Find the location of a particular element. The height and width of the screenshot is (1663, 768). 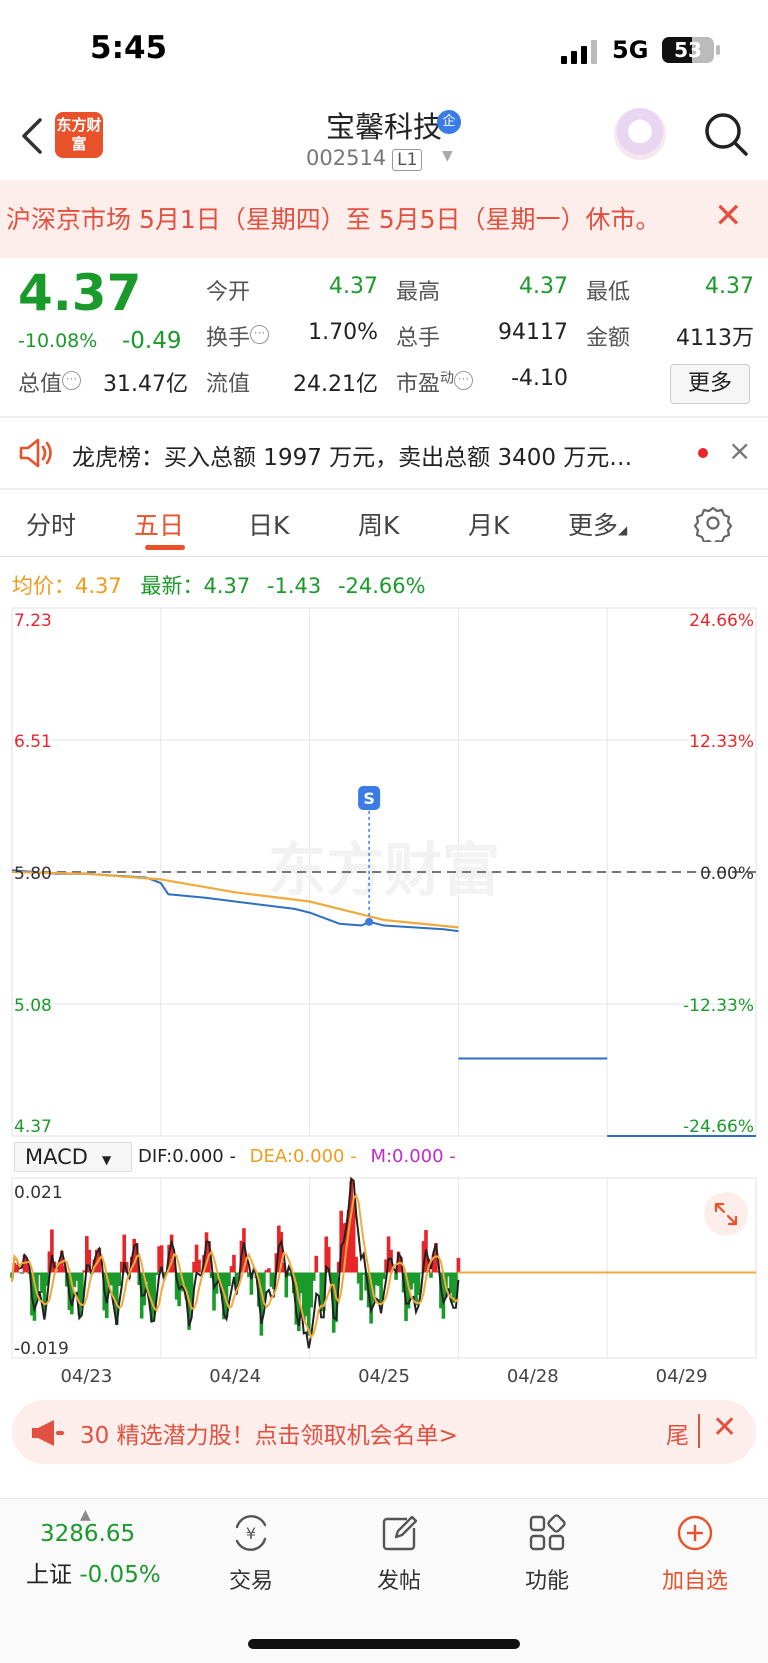

network-type: 5G is located at coordinates (630, 50).